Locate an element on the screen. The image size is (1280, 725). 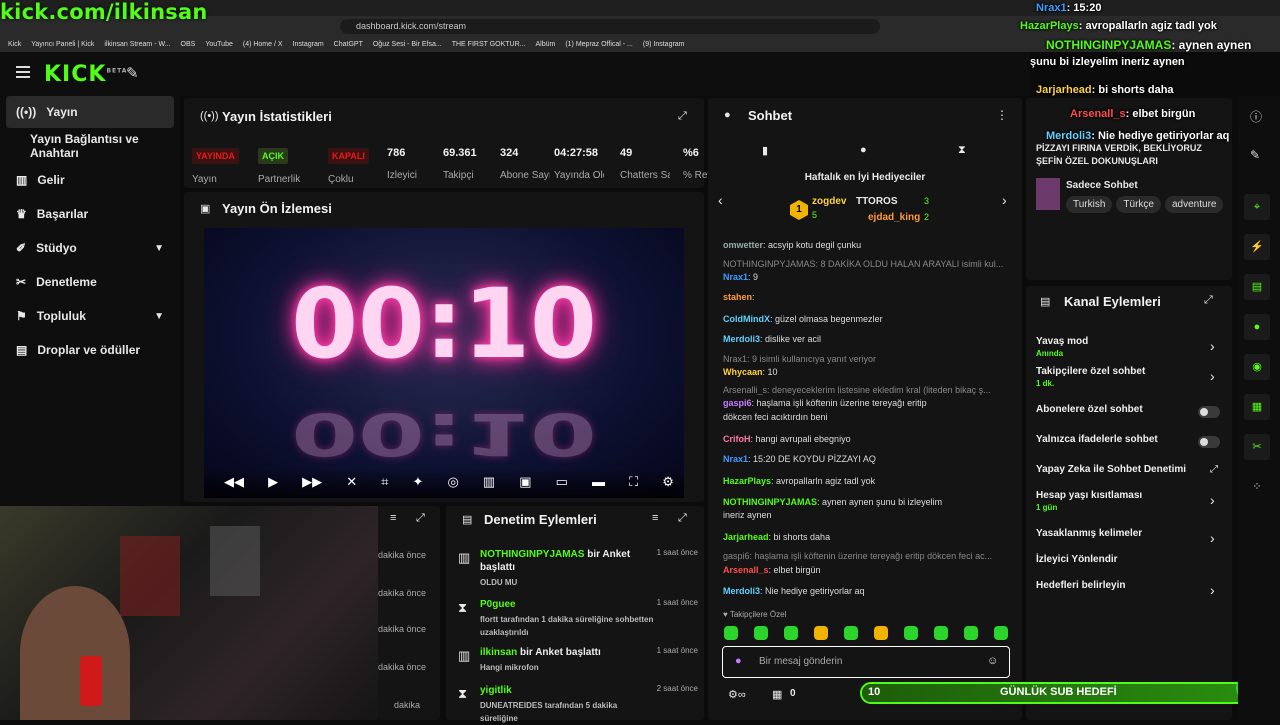
broadcast-icon: ◉ is located at coordinates (1257, 367).